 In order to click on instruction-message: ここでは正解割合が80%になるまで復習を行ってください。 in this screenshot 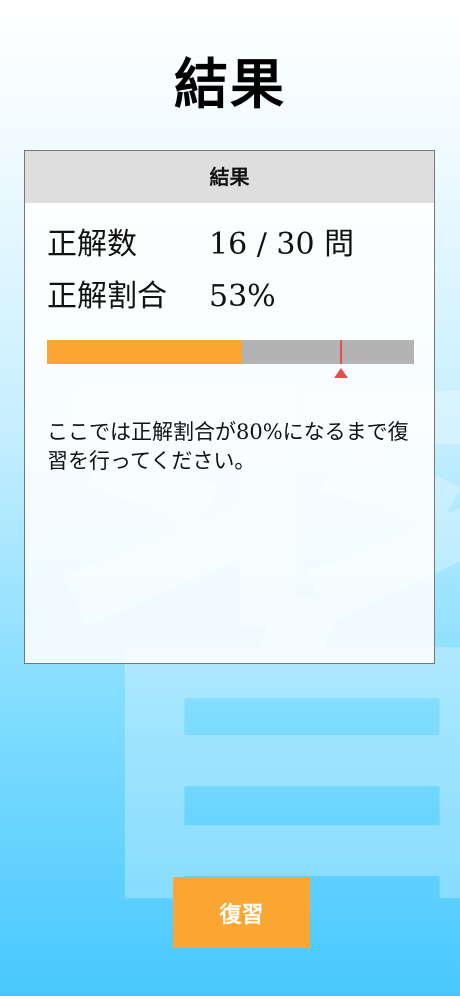, I will do `click(228, 446)`.